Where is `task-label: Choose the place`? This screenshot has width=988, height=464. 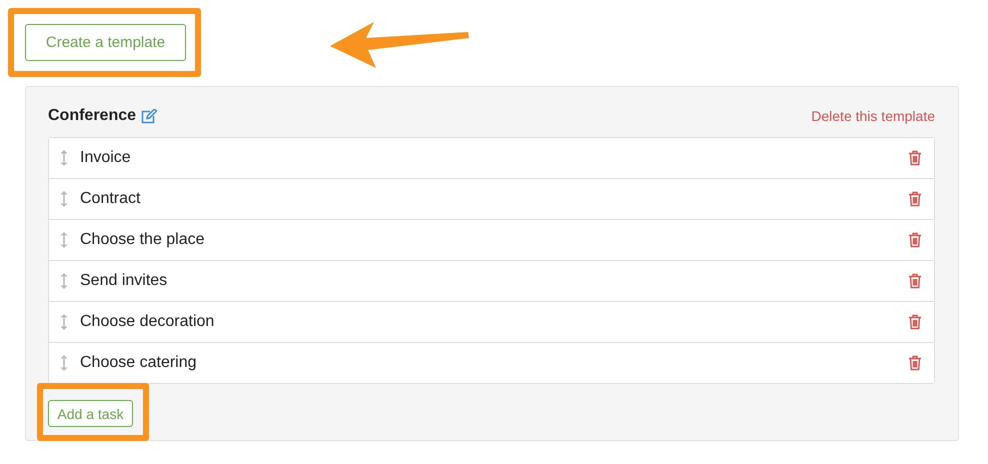 task-label: Choose the place is located at coordinates (143, 240).